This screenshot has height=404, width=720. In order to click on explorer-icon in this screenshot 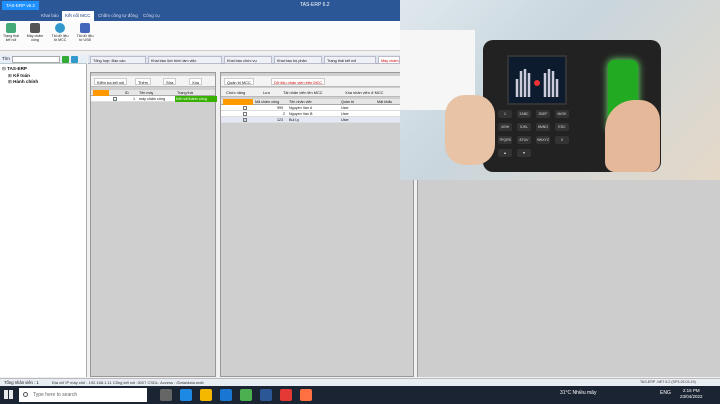, I will do `click(206, 395)`.